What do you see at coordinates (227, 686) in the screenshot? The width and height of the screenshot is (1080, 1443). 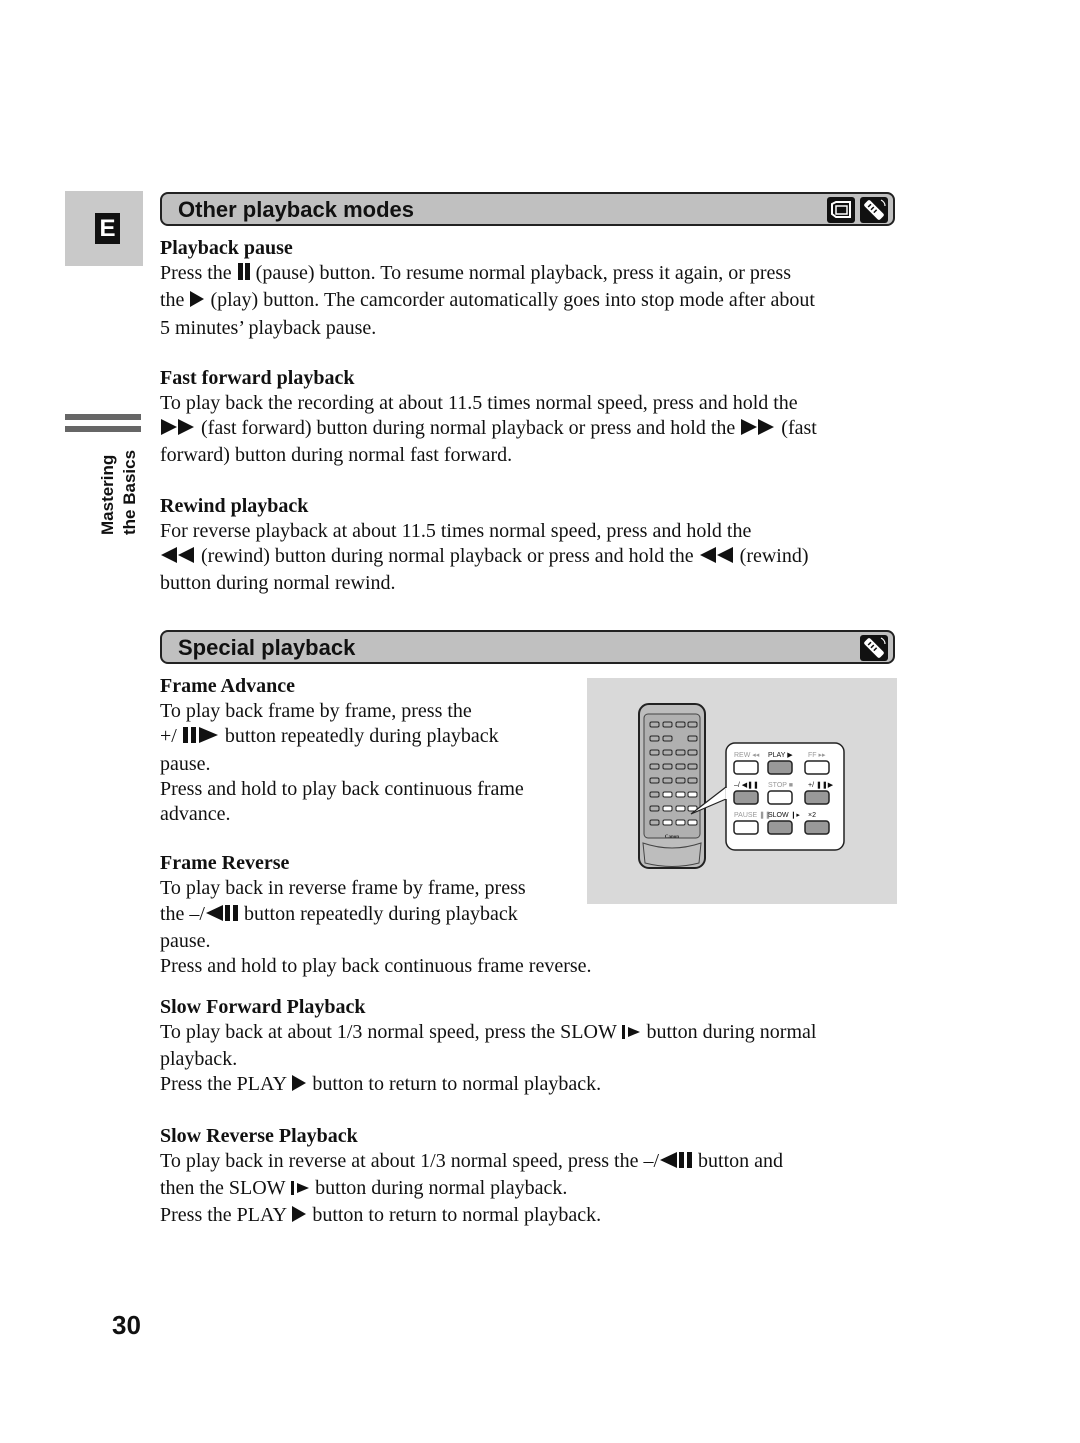 I see `subsection-heading: Frame Advance` at bounding box center [227, 686].